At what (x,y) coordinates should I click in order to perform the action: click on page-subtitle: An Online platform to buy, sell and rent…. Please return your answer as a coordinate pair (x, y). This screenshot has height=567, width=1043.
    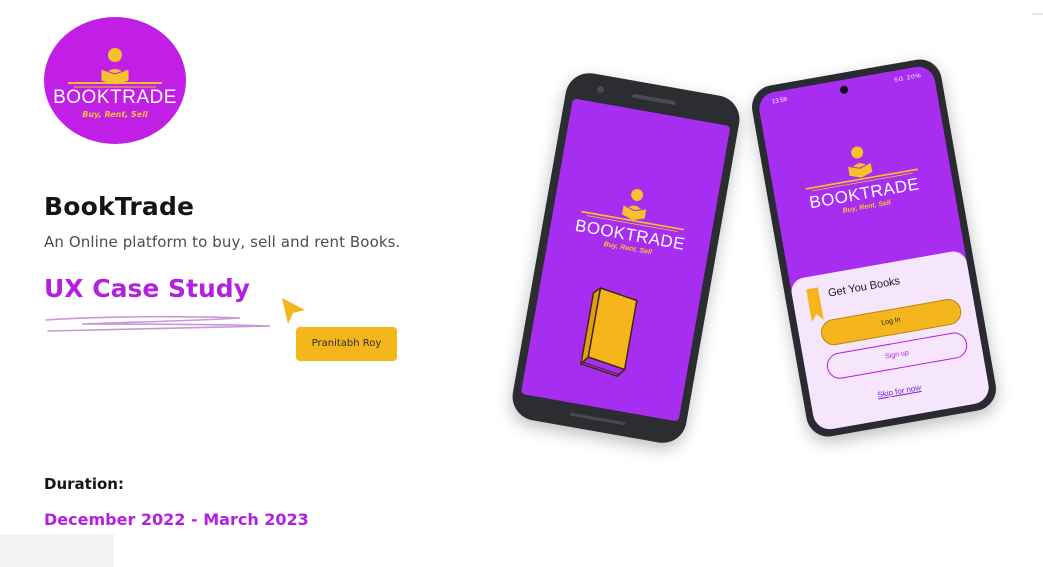
    Looking at the image, I should click on (222, 242).